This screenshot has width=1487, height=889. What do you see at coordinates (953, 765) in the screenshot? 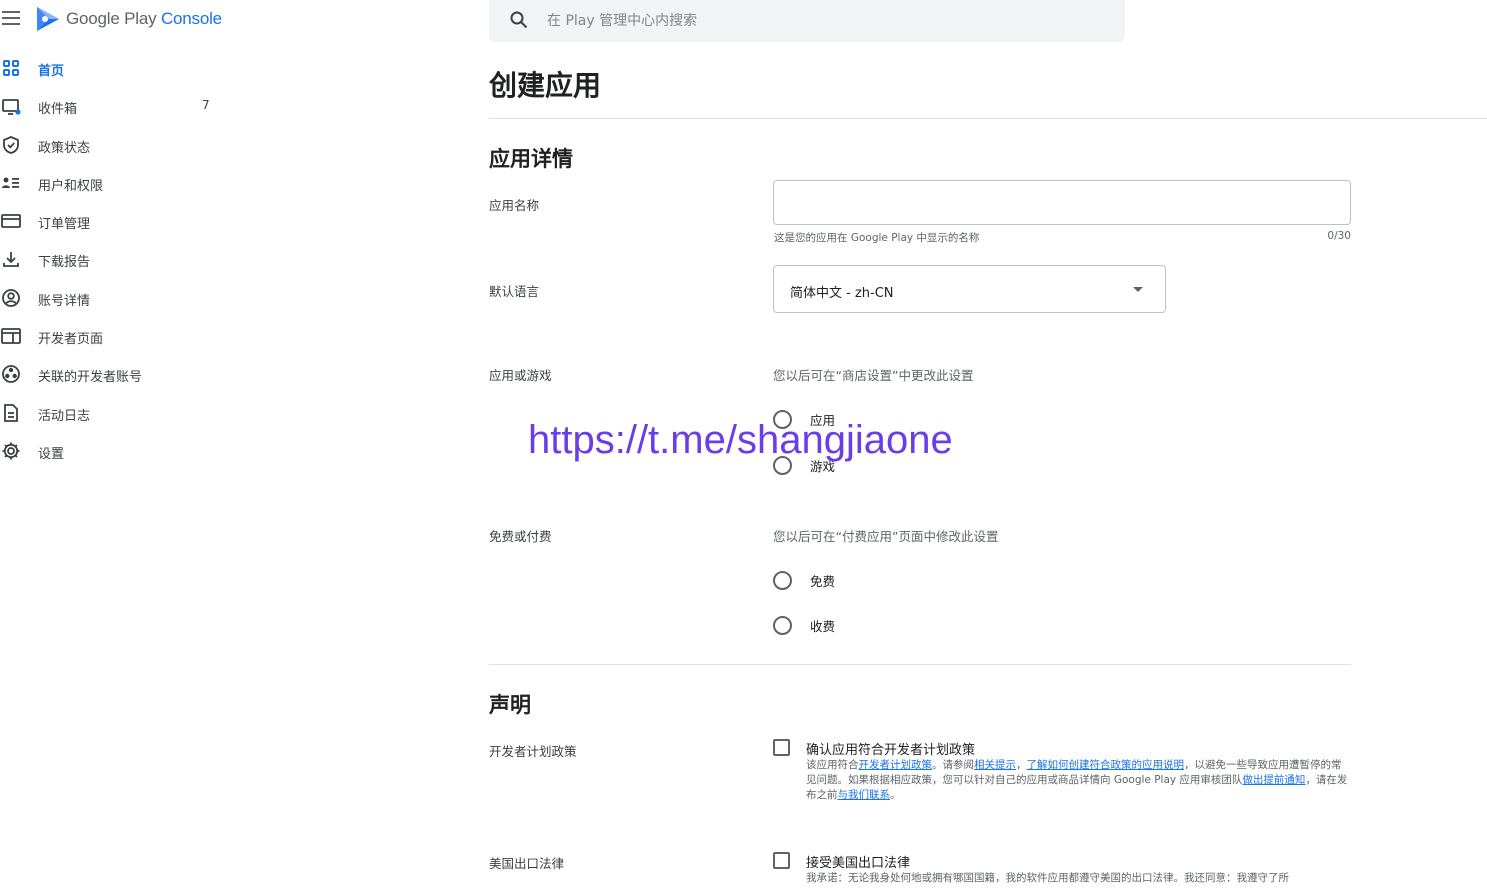
I see `desc-text: 。请参阅` at bounding box center [953, 765].